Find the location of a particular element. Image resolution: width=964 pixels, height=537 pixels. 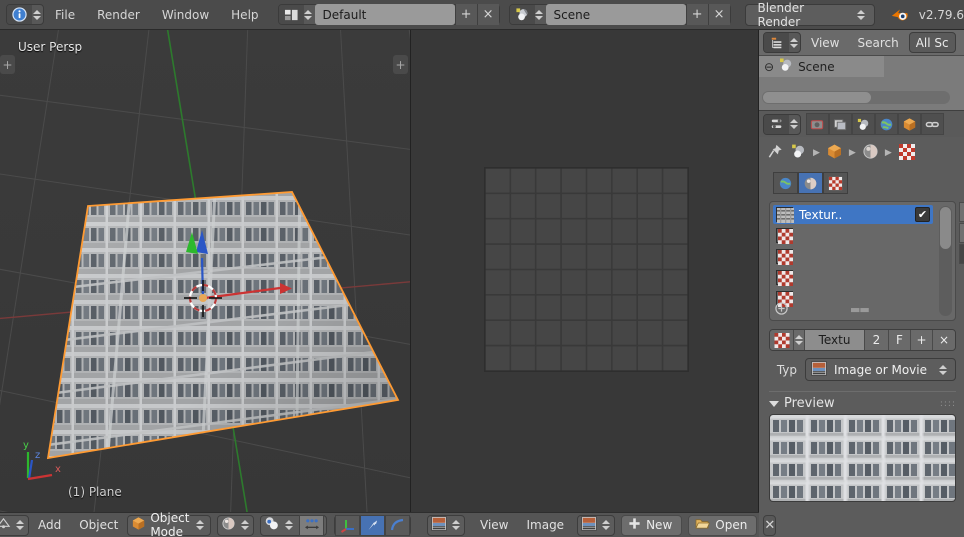

plus-circle-icon is located at coordinates (781, 310).